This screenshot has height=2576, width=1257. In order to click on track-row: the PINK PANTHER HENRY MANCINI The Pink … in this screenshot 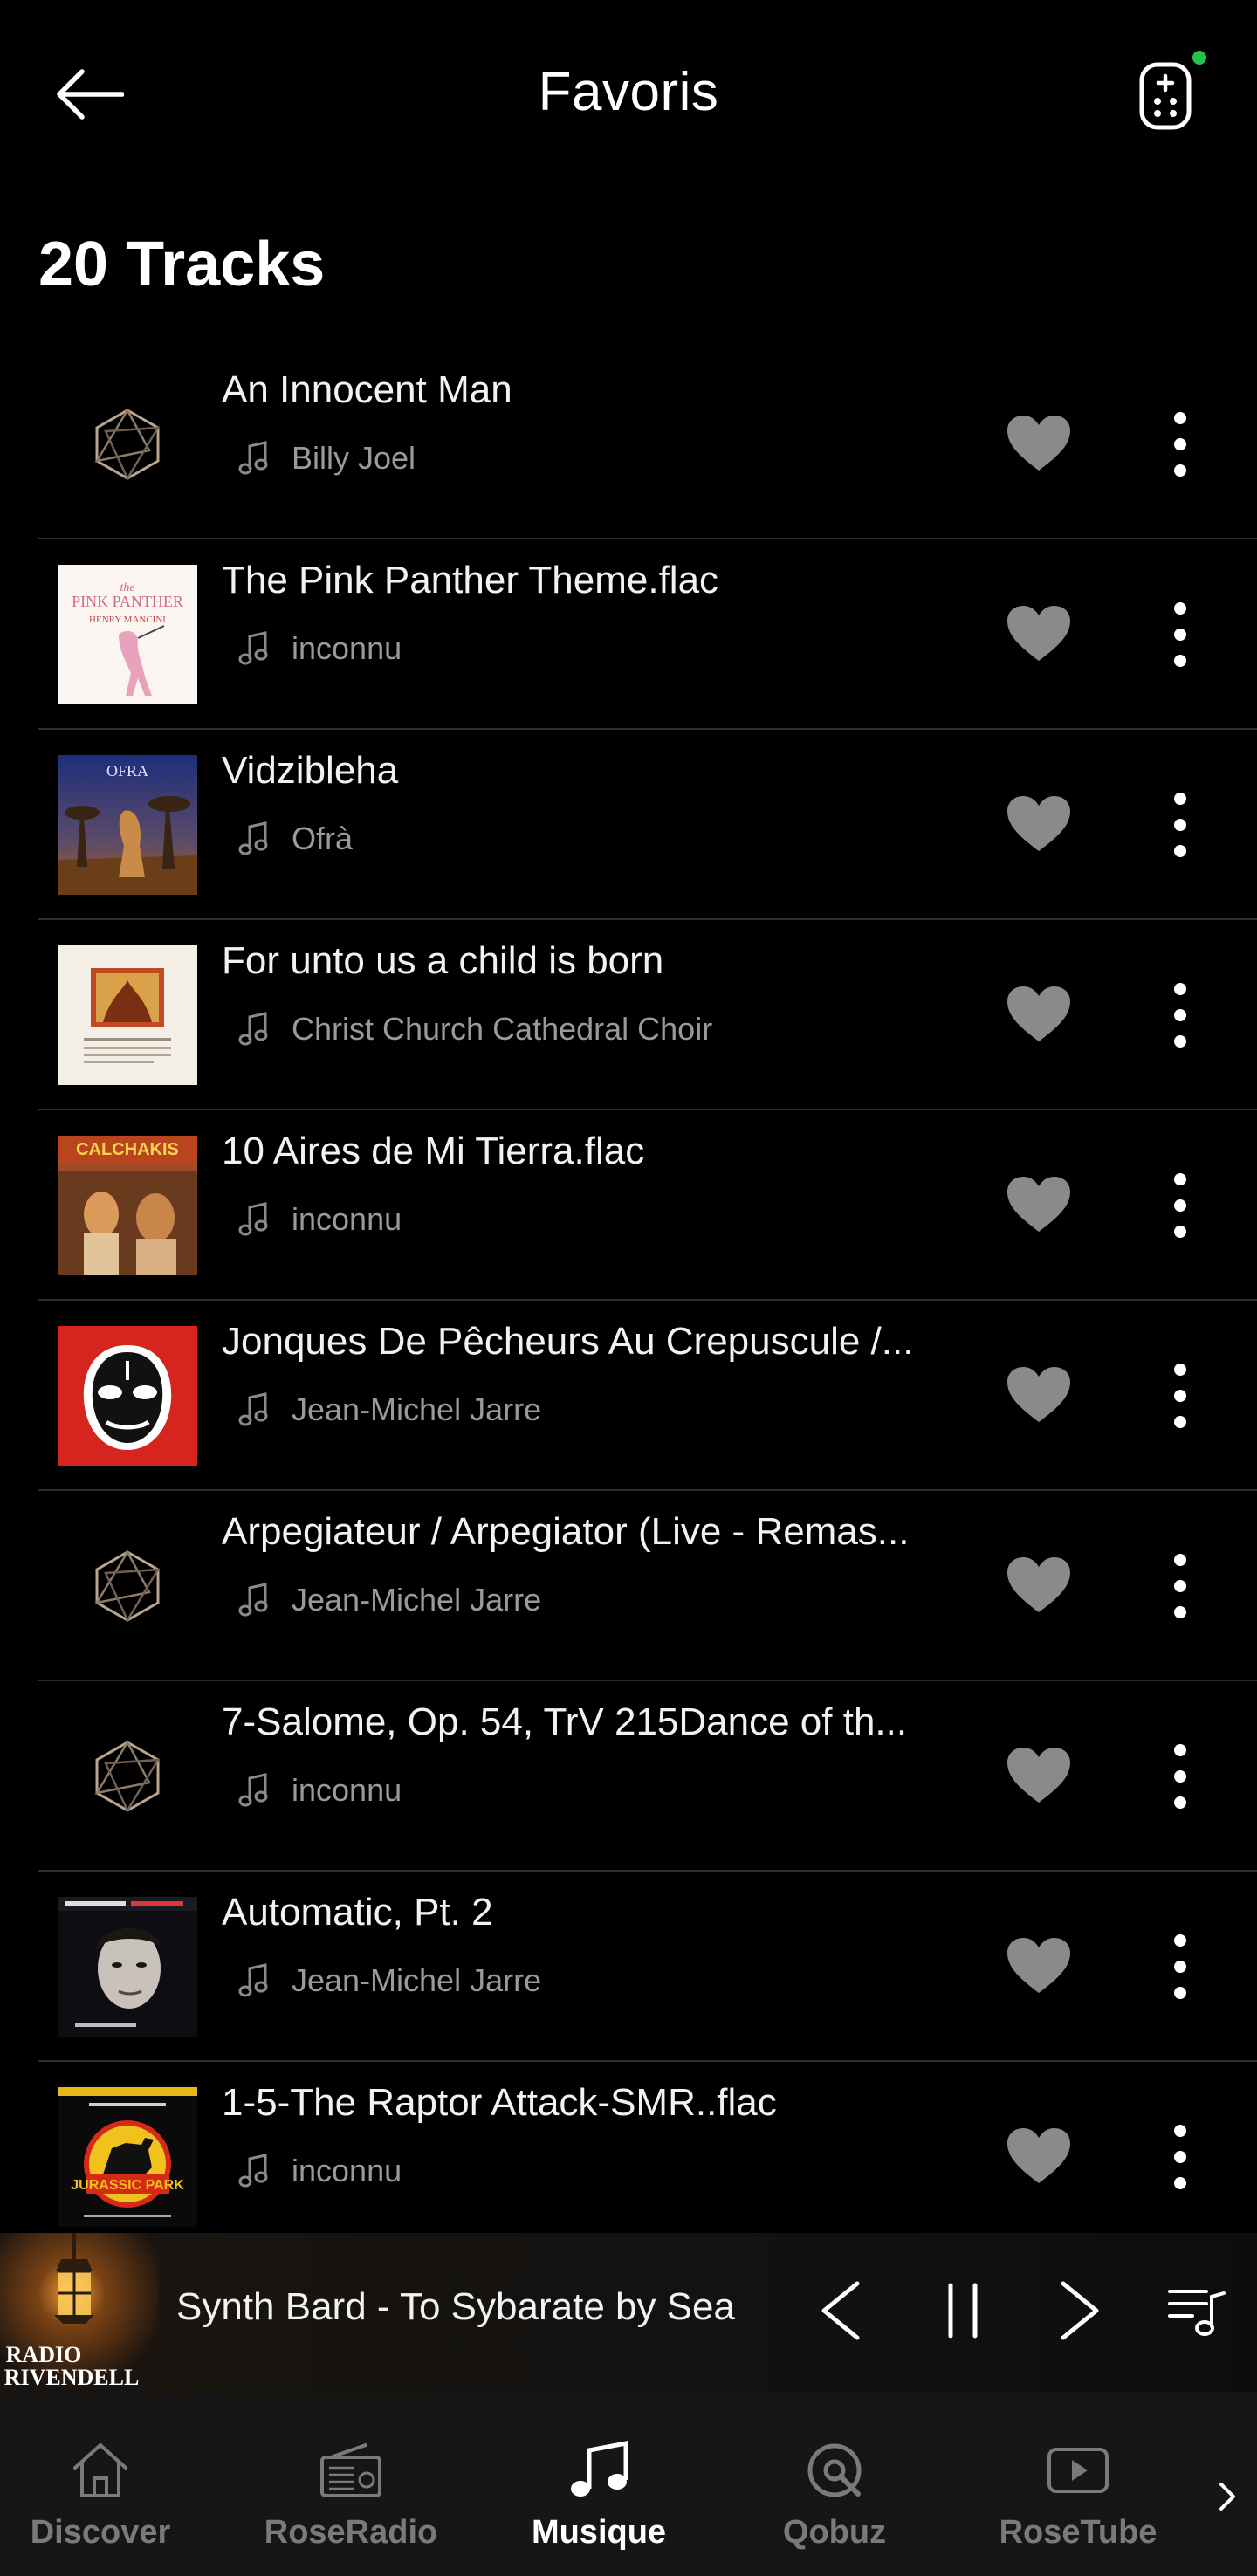, I will do `click(647, 634)`.